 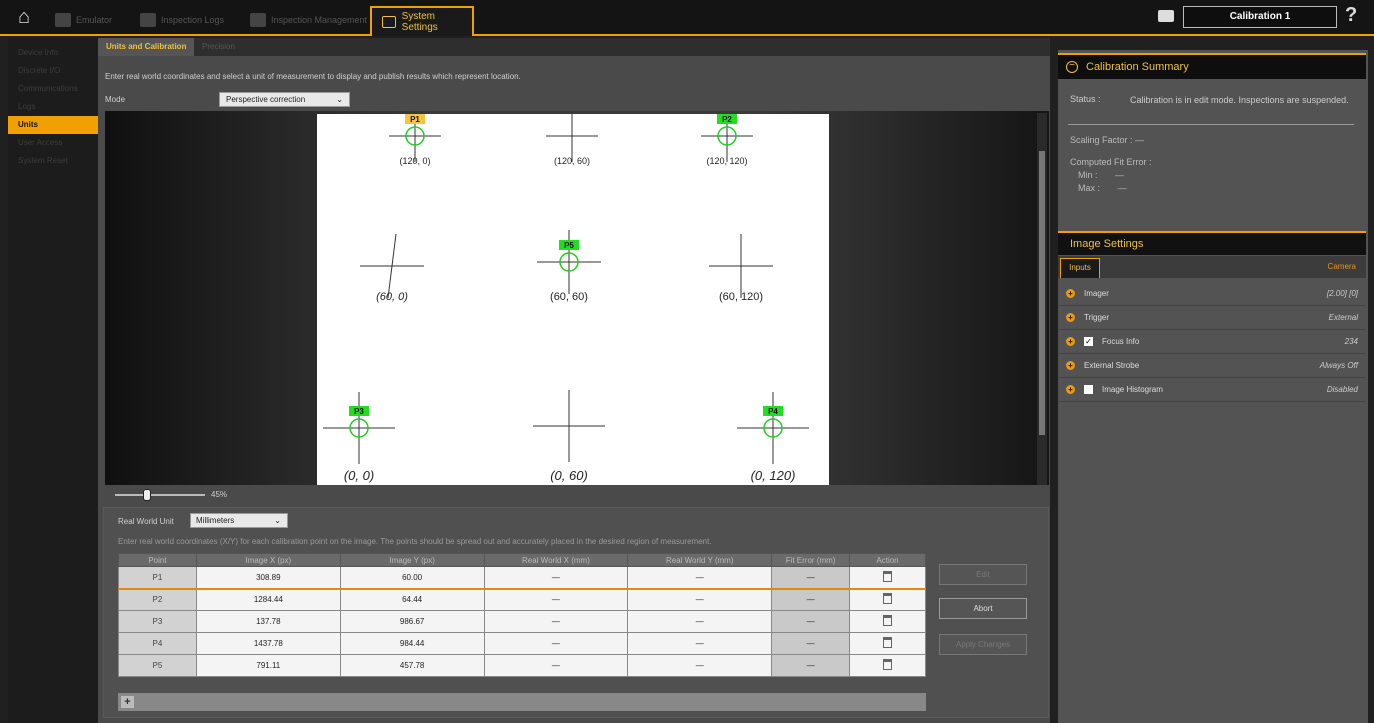 I want to click on tab-inputs: Inputs, so click(x=1080, y=268).